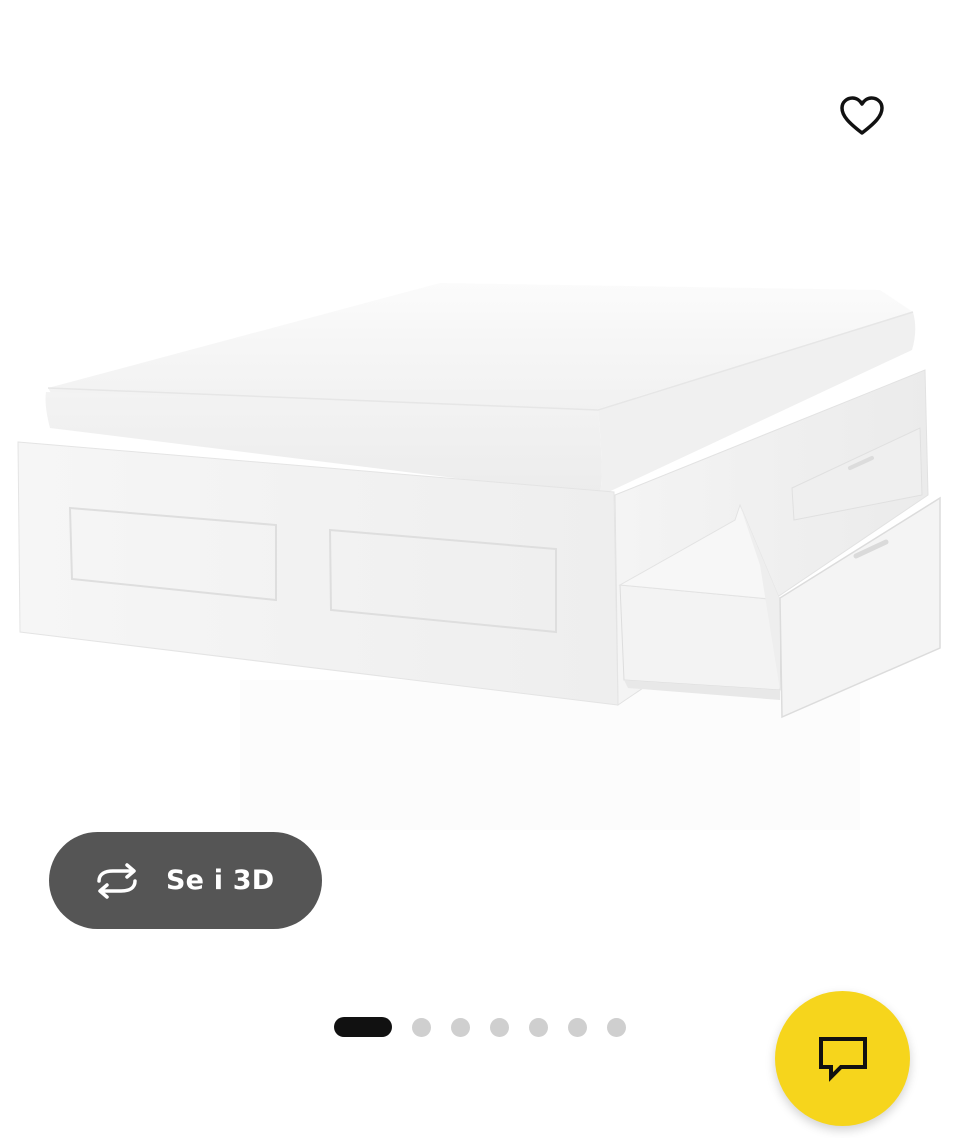 The image size is (960, 1138). Describe the element at coordinates (220, 880) in the screenshot. I see `view-3d-label: Se i 3D` at that location.